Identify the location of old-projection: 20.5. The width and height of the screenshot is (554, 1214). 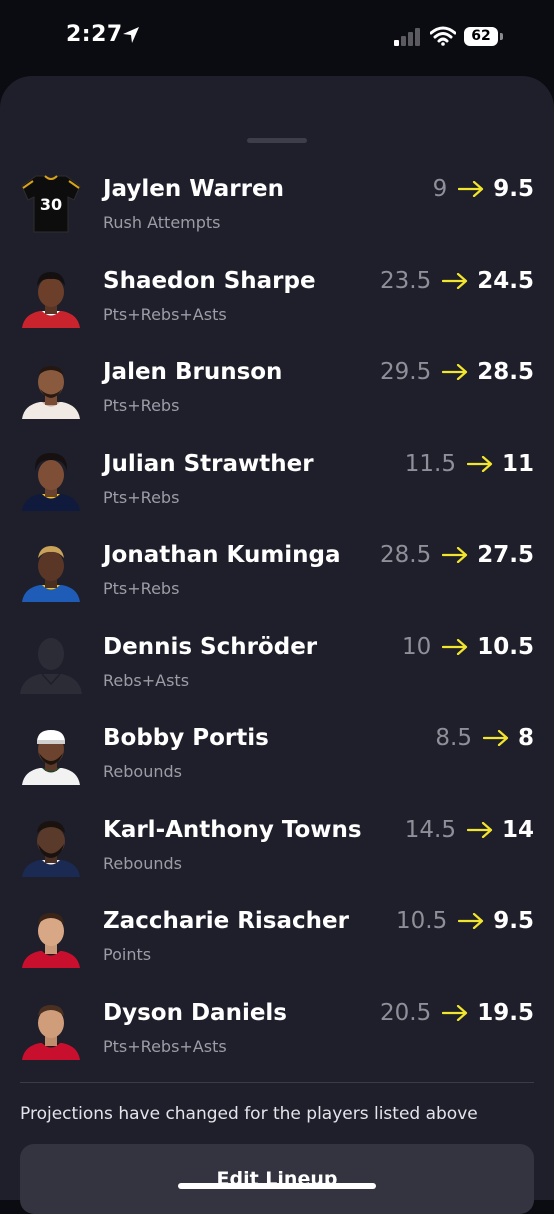
(406, 1012).